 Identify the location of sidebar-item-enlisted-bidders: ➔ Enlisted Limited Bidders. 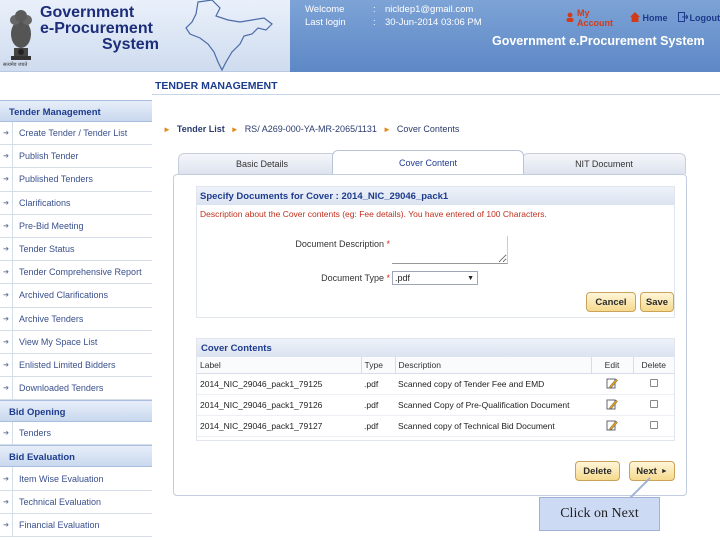
(76, 365).